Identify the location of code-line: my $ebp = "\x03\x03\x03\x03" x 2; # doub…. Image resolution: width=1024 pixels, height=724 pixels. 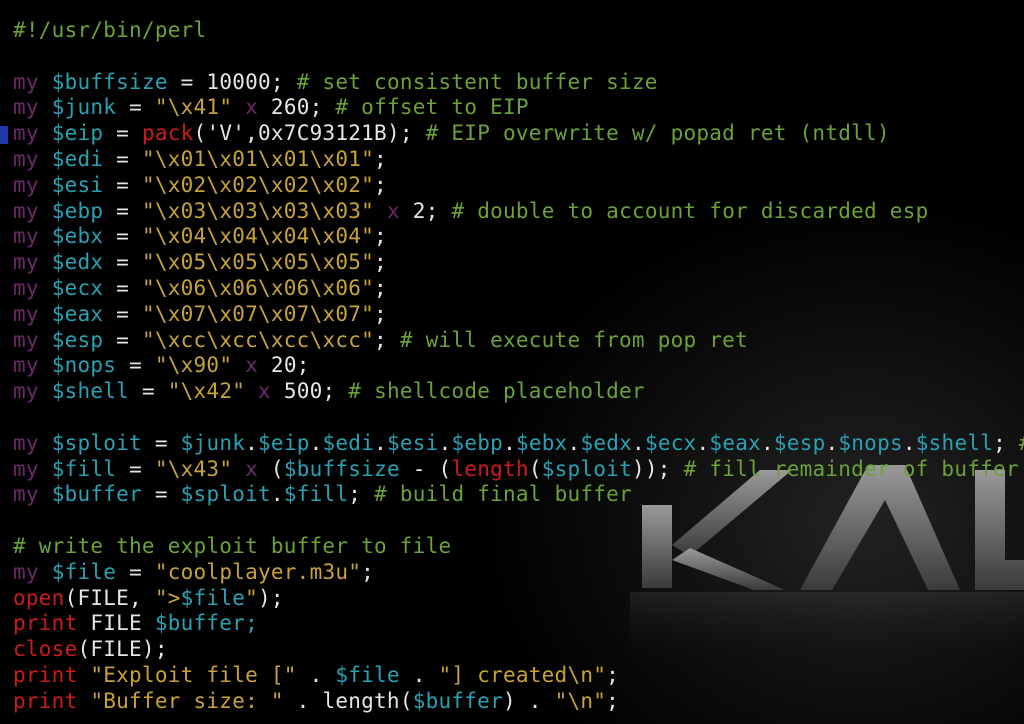
(470, 211).